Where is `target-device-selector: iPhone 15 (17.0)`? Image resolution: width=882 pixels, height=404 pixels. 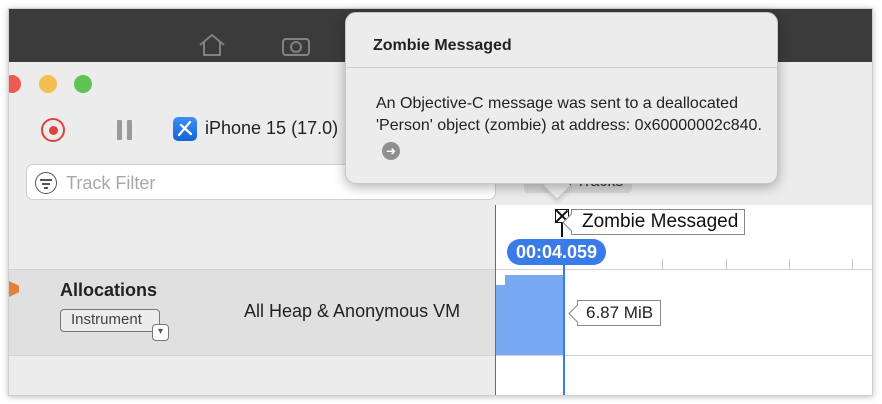
target-device-selector: iPhone 15 (17.0) is located at coordinates (271, 128).